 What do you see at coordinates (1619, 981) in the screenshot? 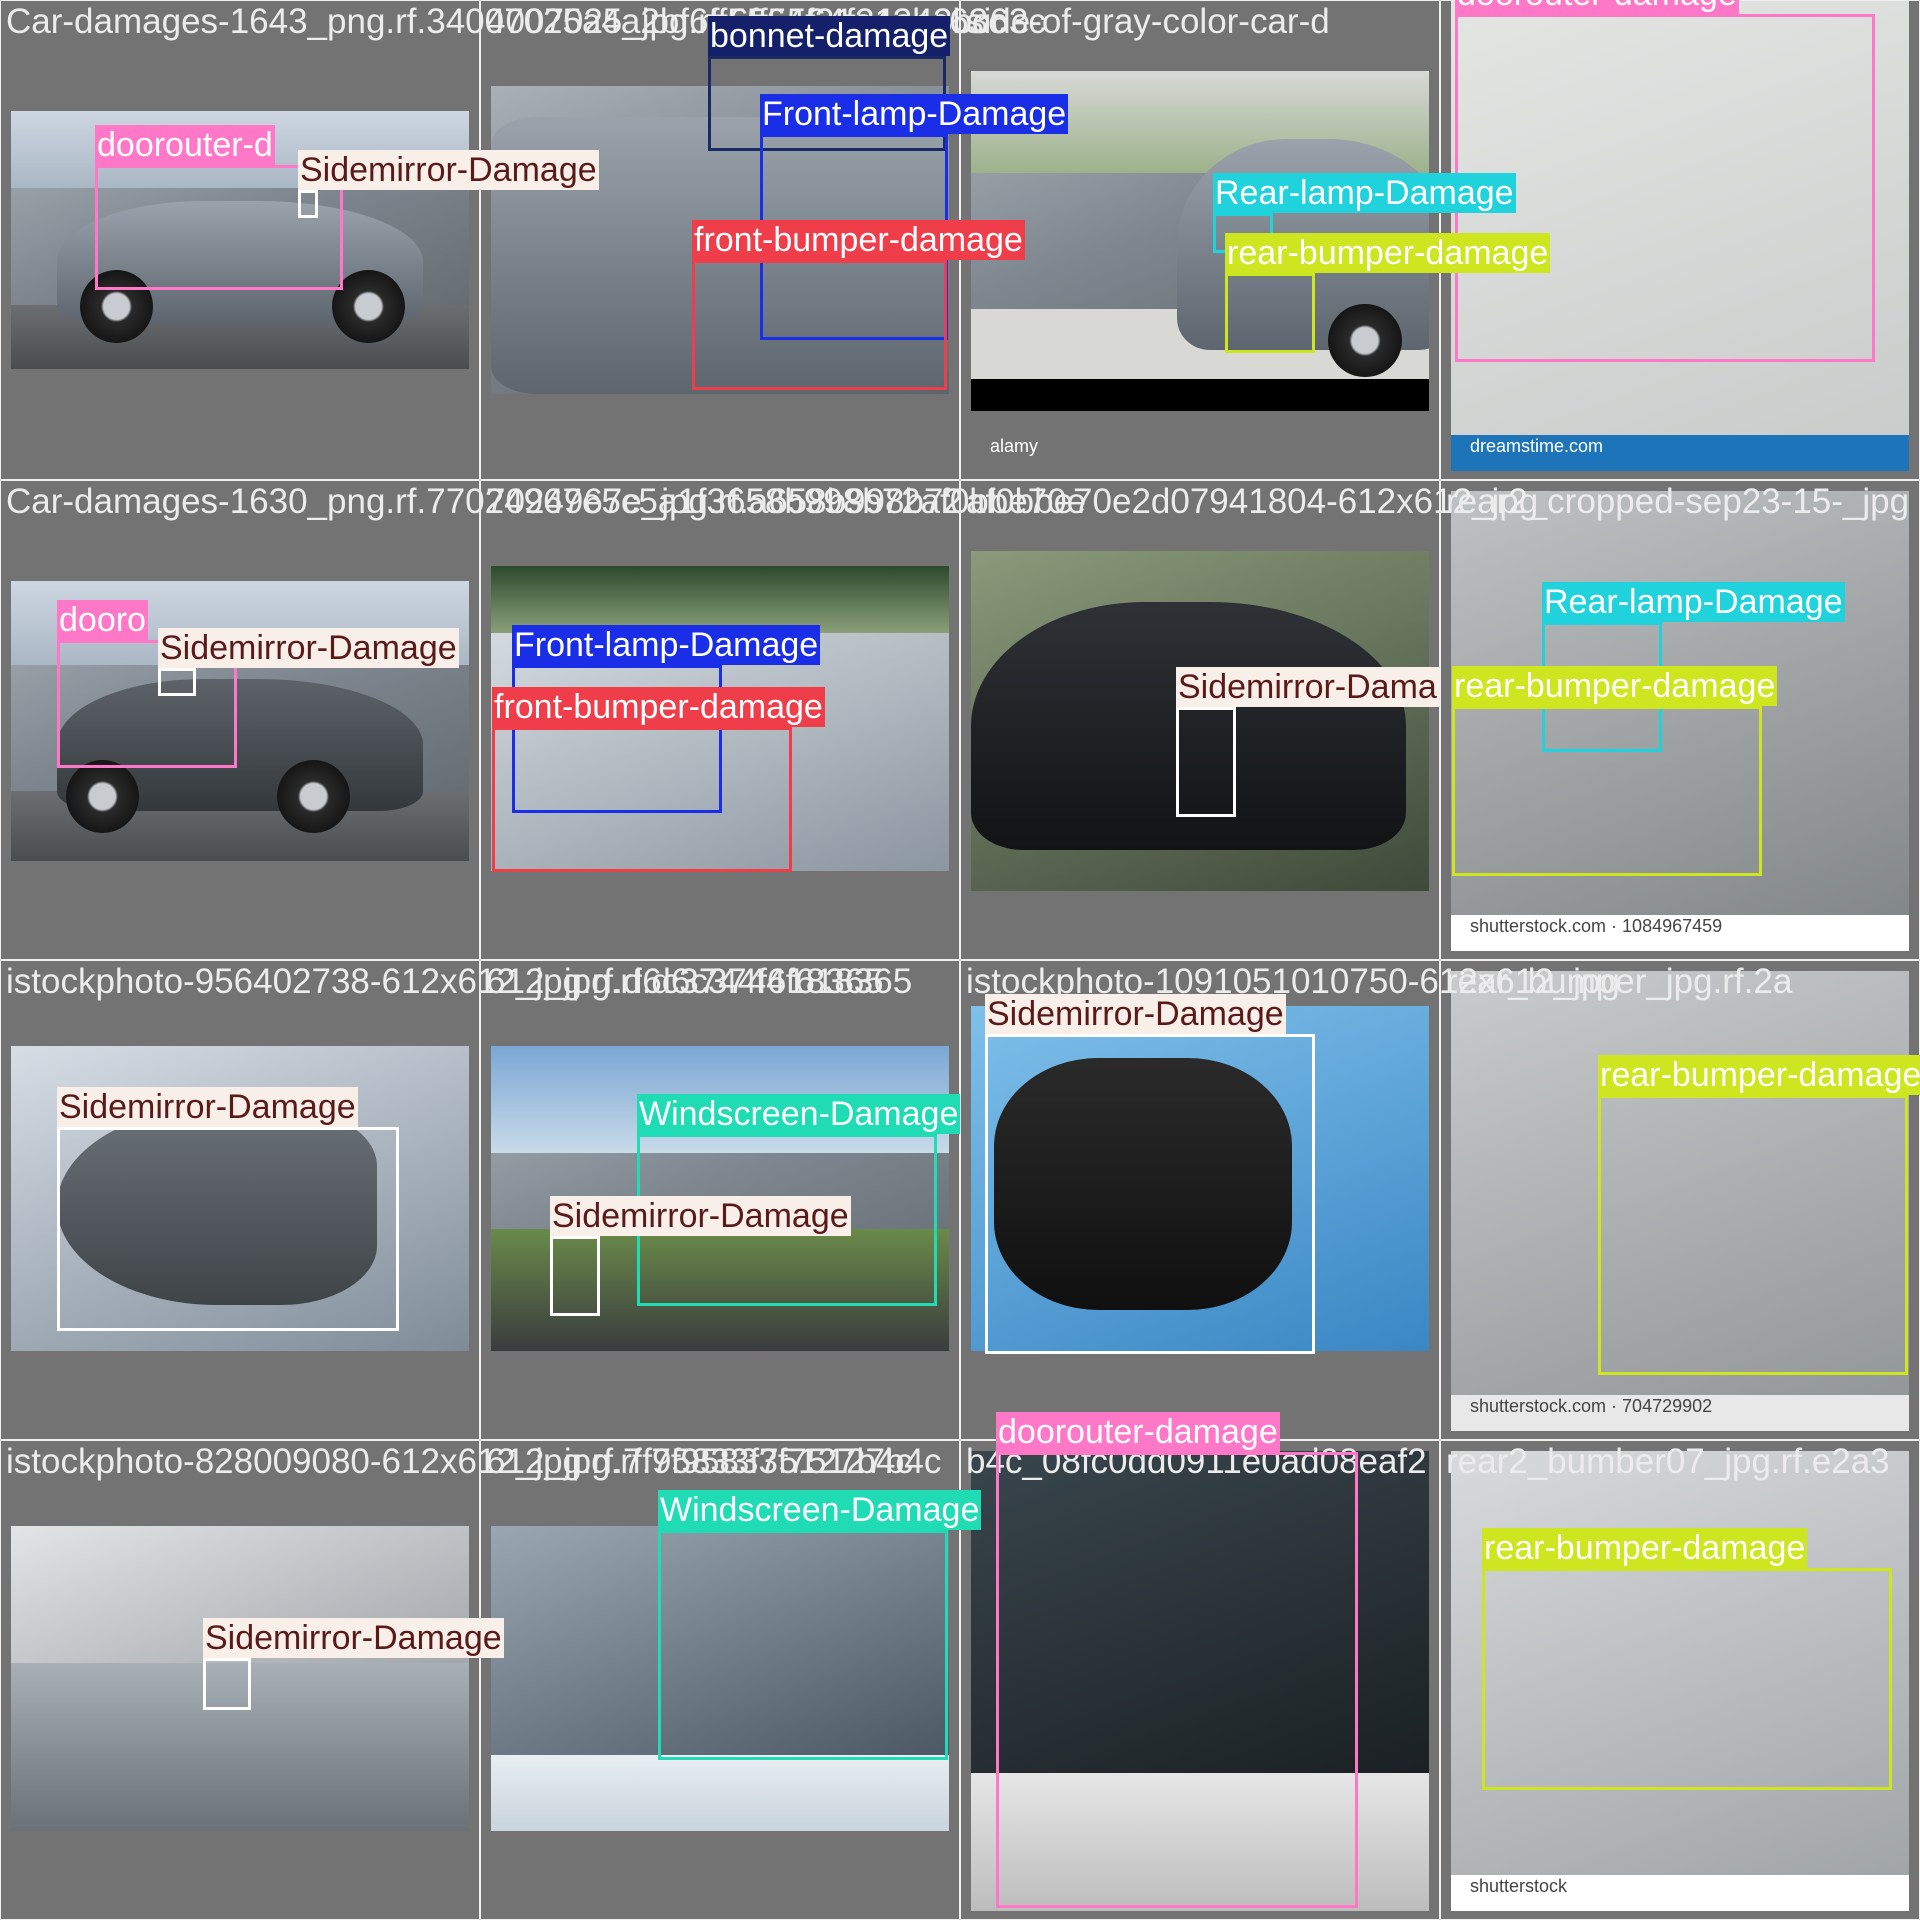
I see `image-filename: rear_bumper_jpg.rf.2a` at bounding box center [1619, 981].